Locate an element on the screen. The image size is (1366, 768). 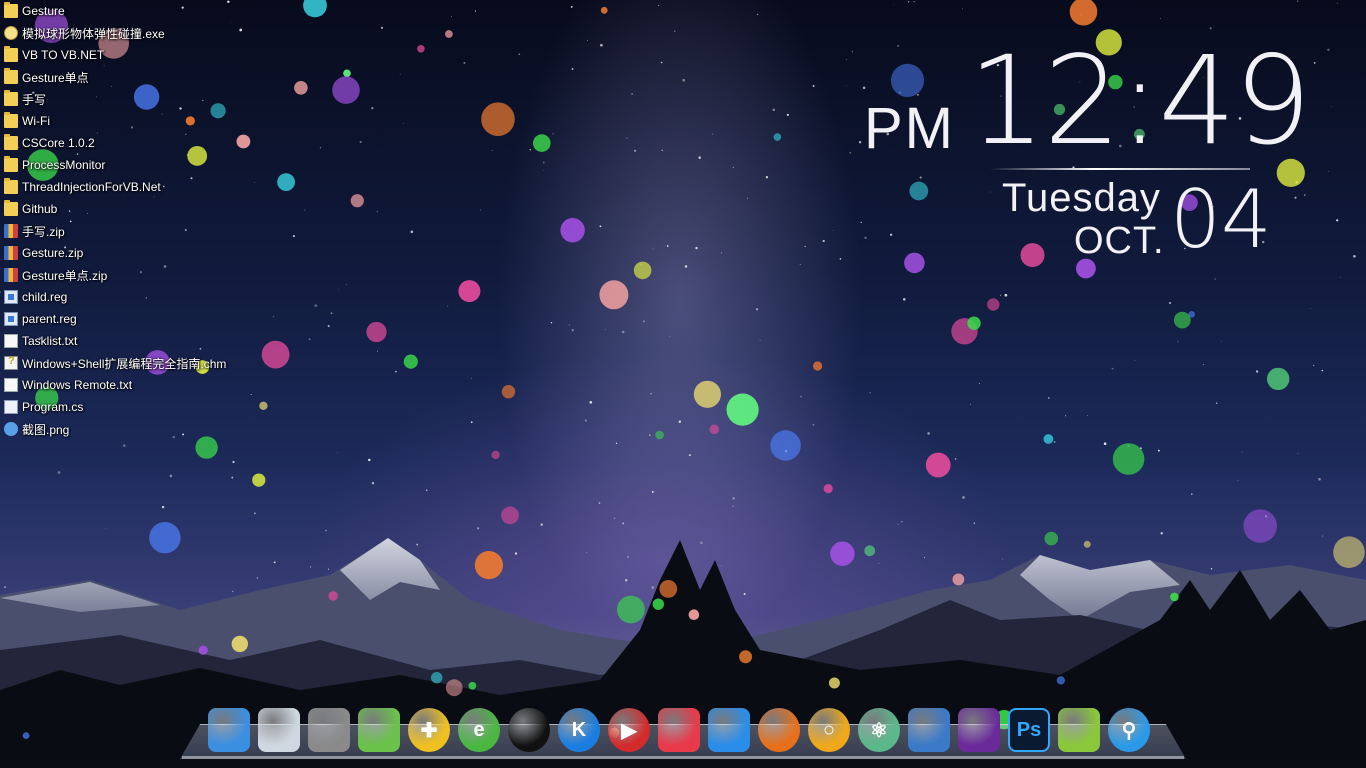
tmall-cat-icon is located at coordinates (679, 730).